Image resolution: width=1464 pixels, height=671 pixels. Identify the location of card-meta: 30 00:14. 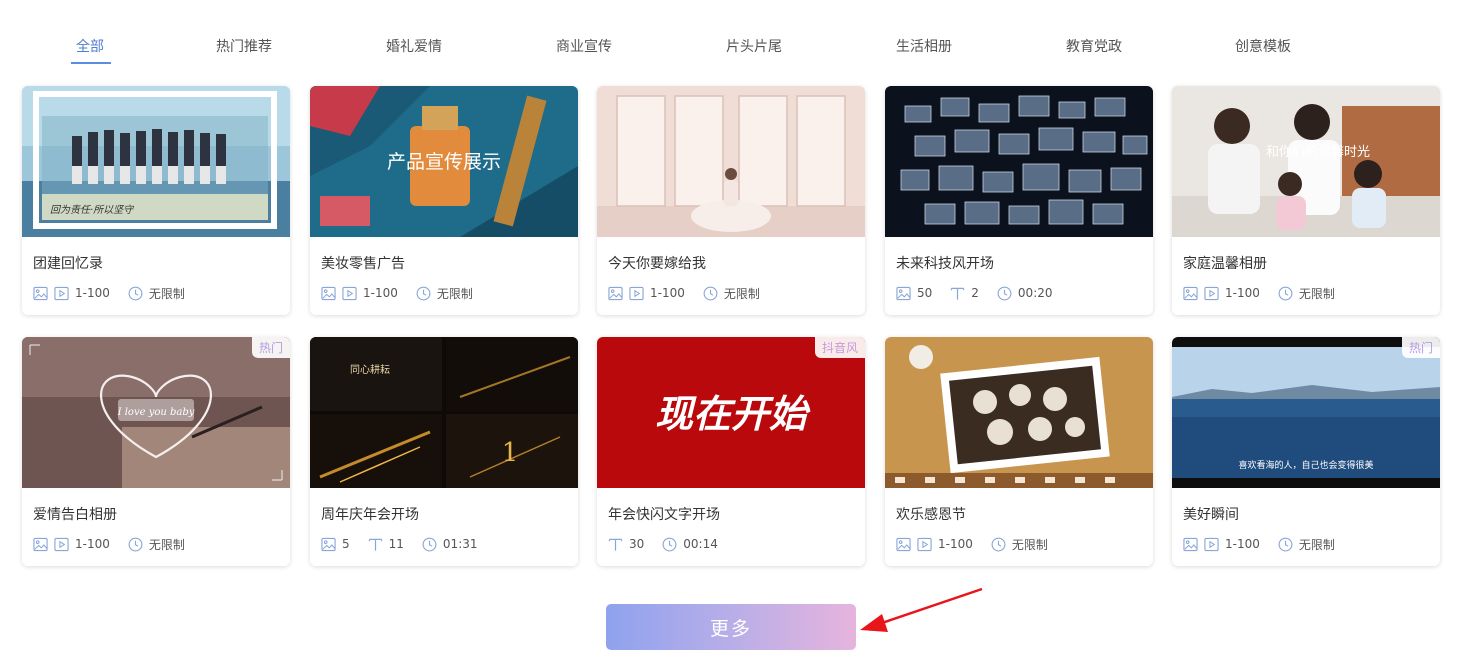
(663, 544).